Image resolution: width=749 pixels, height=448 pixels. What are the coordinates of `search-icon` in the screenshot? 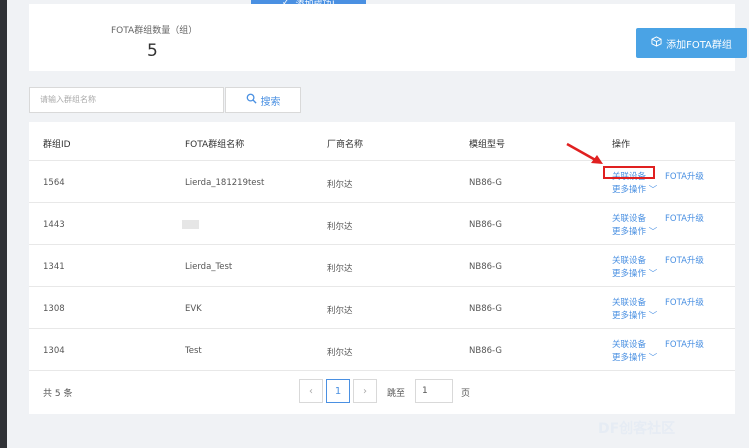 It's located at (251, 100).